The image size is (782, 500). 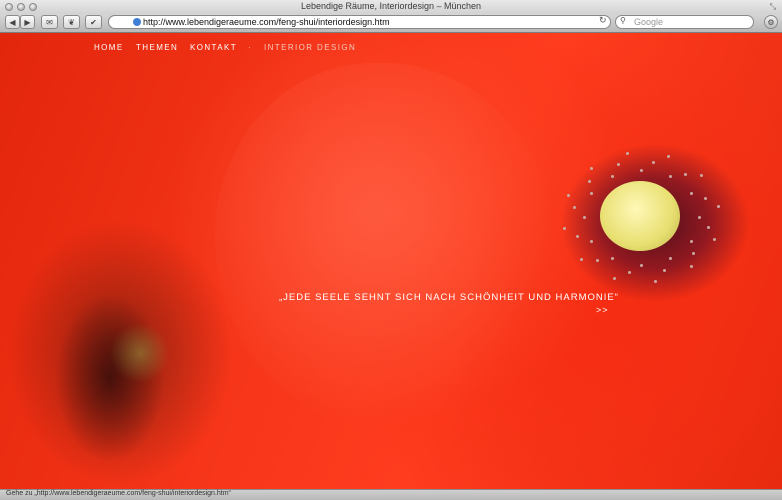 I want to click on search-icon: ⚲, so click(x=623, y=20).